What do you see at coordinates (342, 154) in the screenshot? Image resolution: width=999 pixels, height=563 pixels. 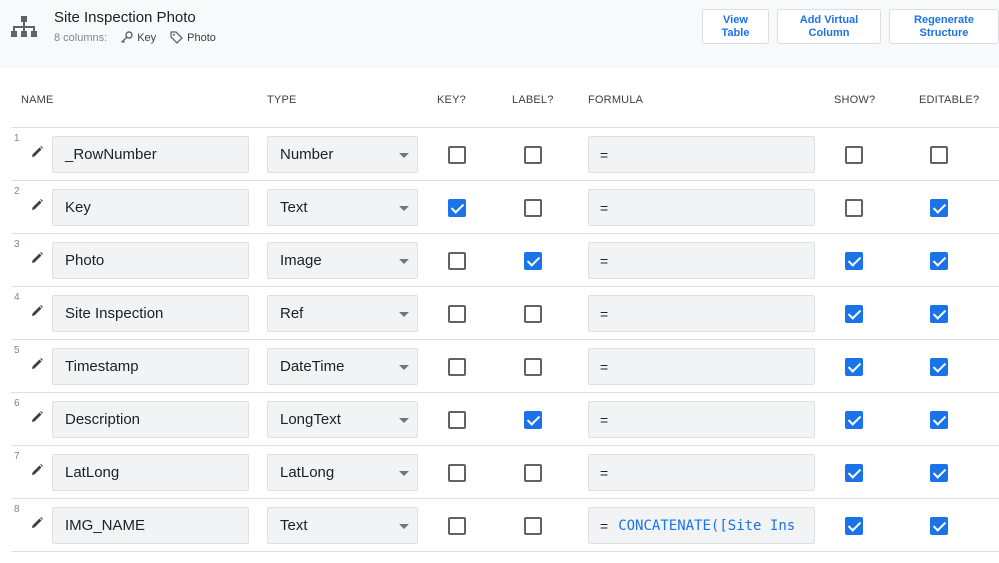 I see `column-type-select: Number` at bounding box center [342, 154].